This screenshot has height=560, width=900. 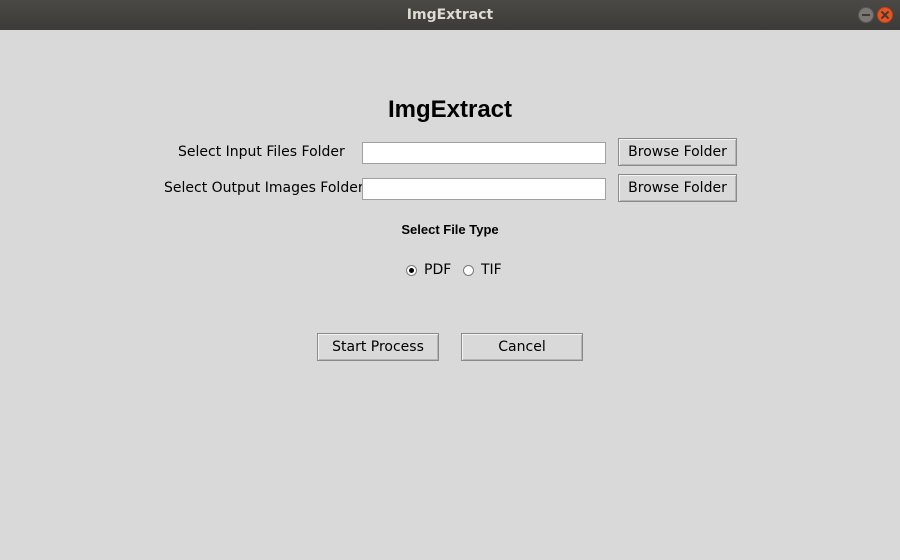 What do you see at coordinates (484, 153) in the screenshot?
I see `input-folder-field` at bounding box center [484, 153].